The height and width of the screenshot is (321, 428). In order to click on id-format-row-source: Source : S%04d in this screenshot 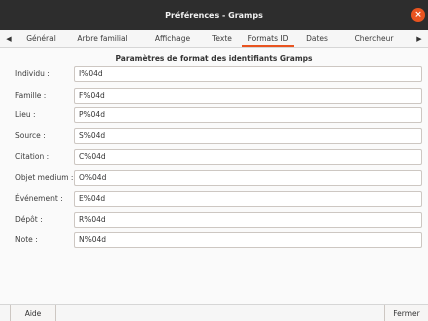, I will do `click(214, 136)`.